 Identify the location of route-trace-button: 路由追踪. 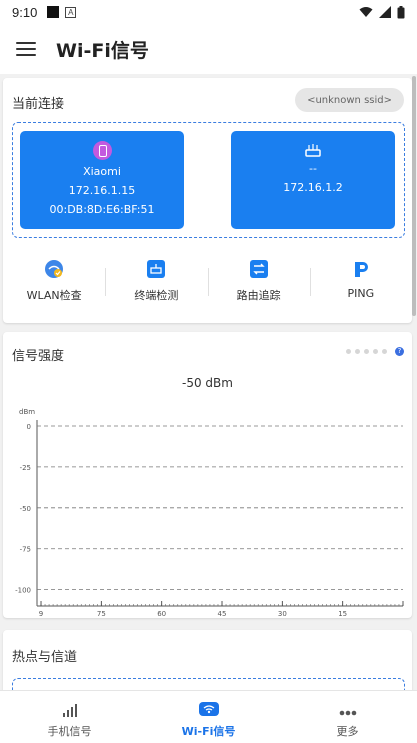
(258, 282).